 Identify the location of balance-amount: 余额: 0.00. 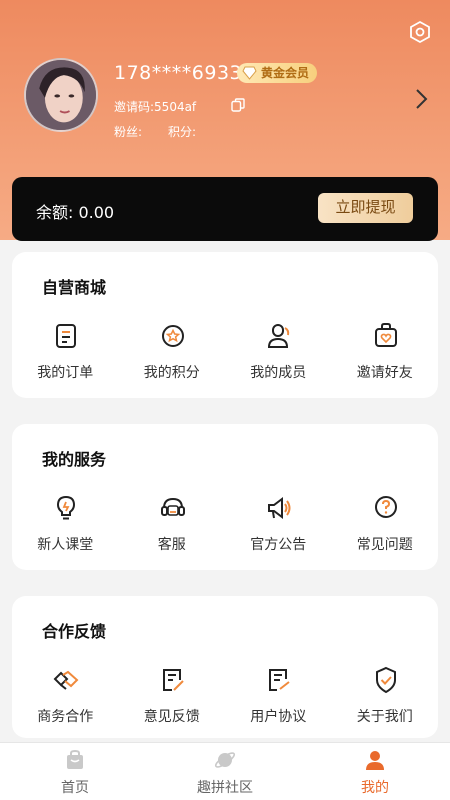
(75, 212).